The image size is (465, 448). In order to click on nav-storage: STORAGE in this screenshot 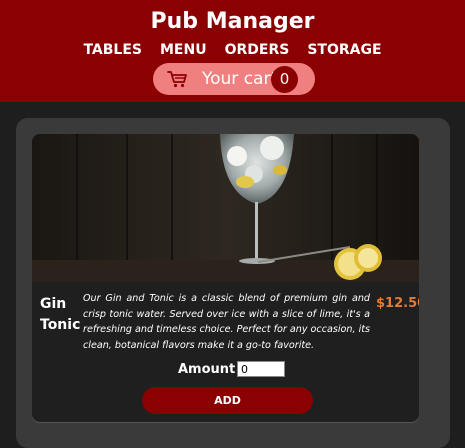, I will do `click(344, 50)`.